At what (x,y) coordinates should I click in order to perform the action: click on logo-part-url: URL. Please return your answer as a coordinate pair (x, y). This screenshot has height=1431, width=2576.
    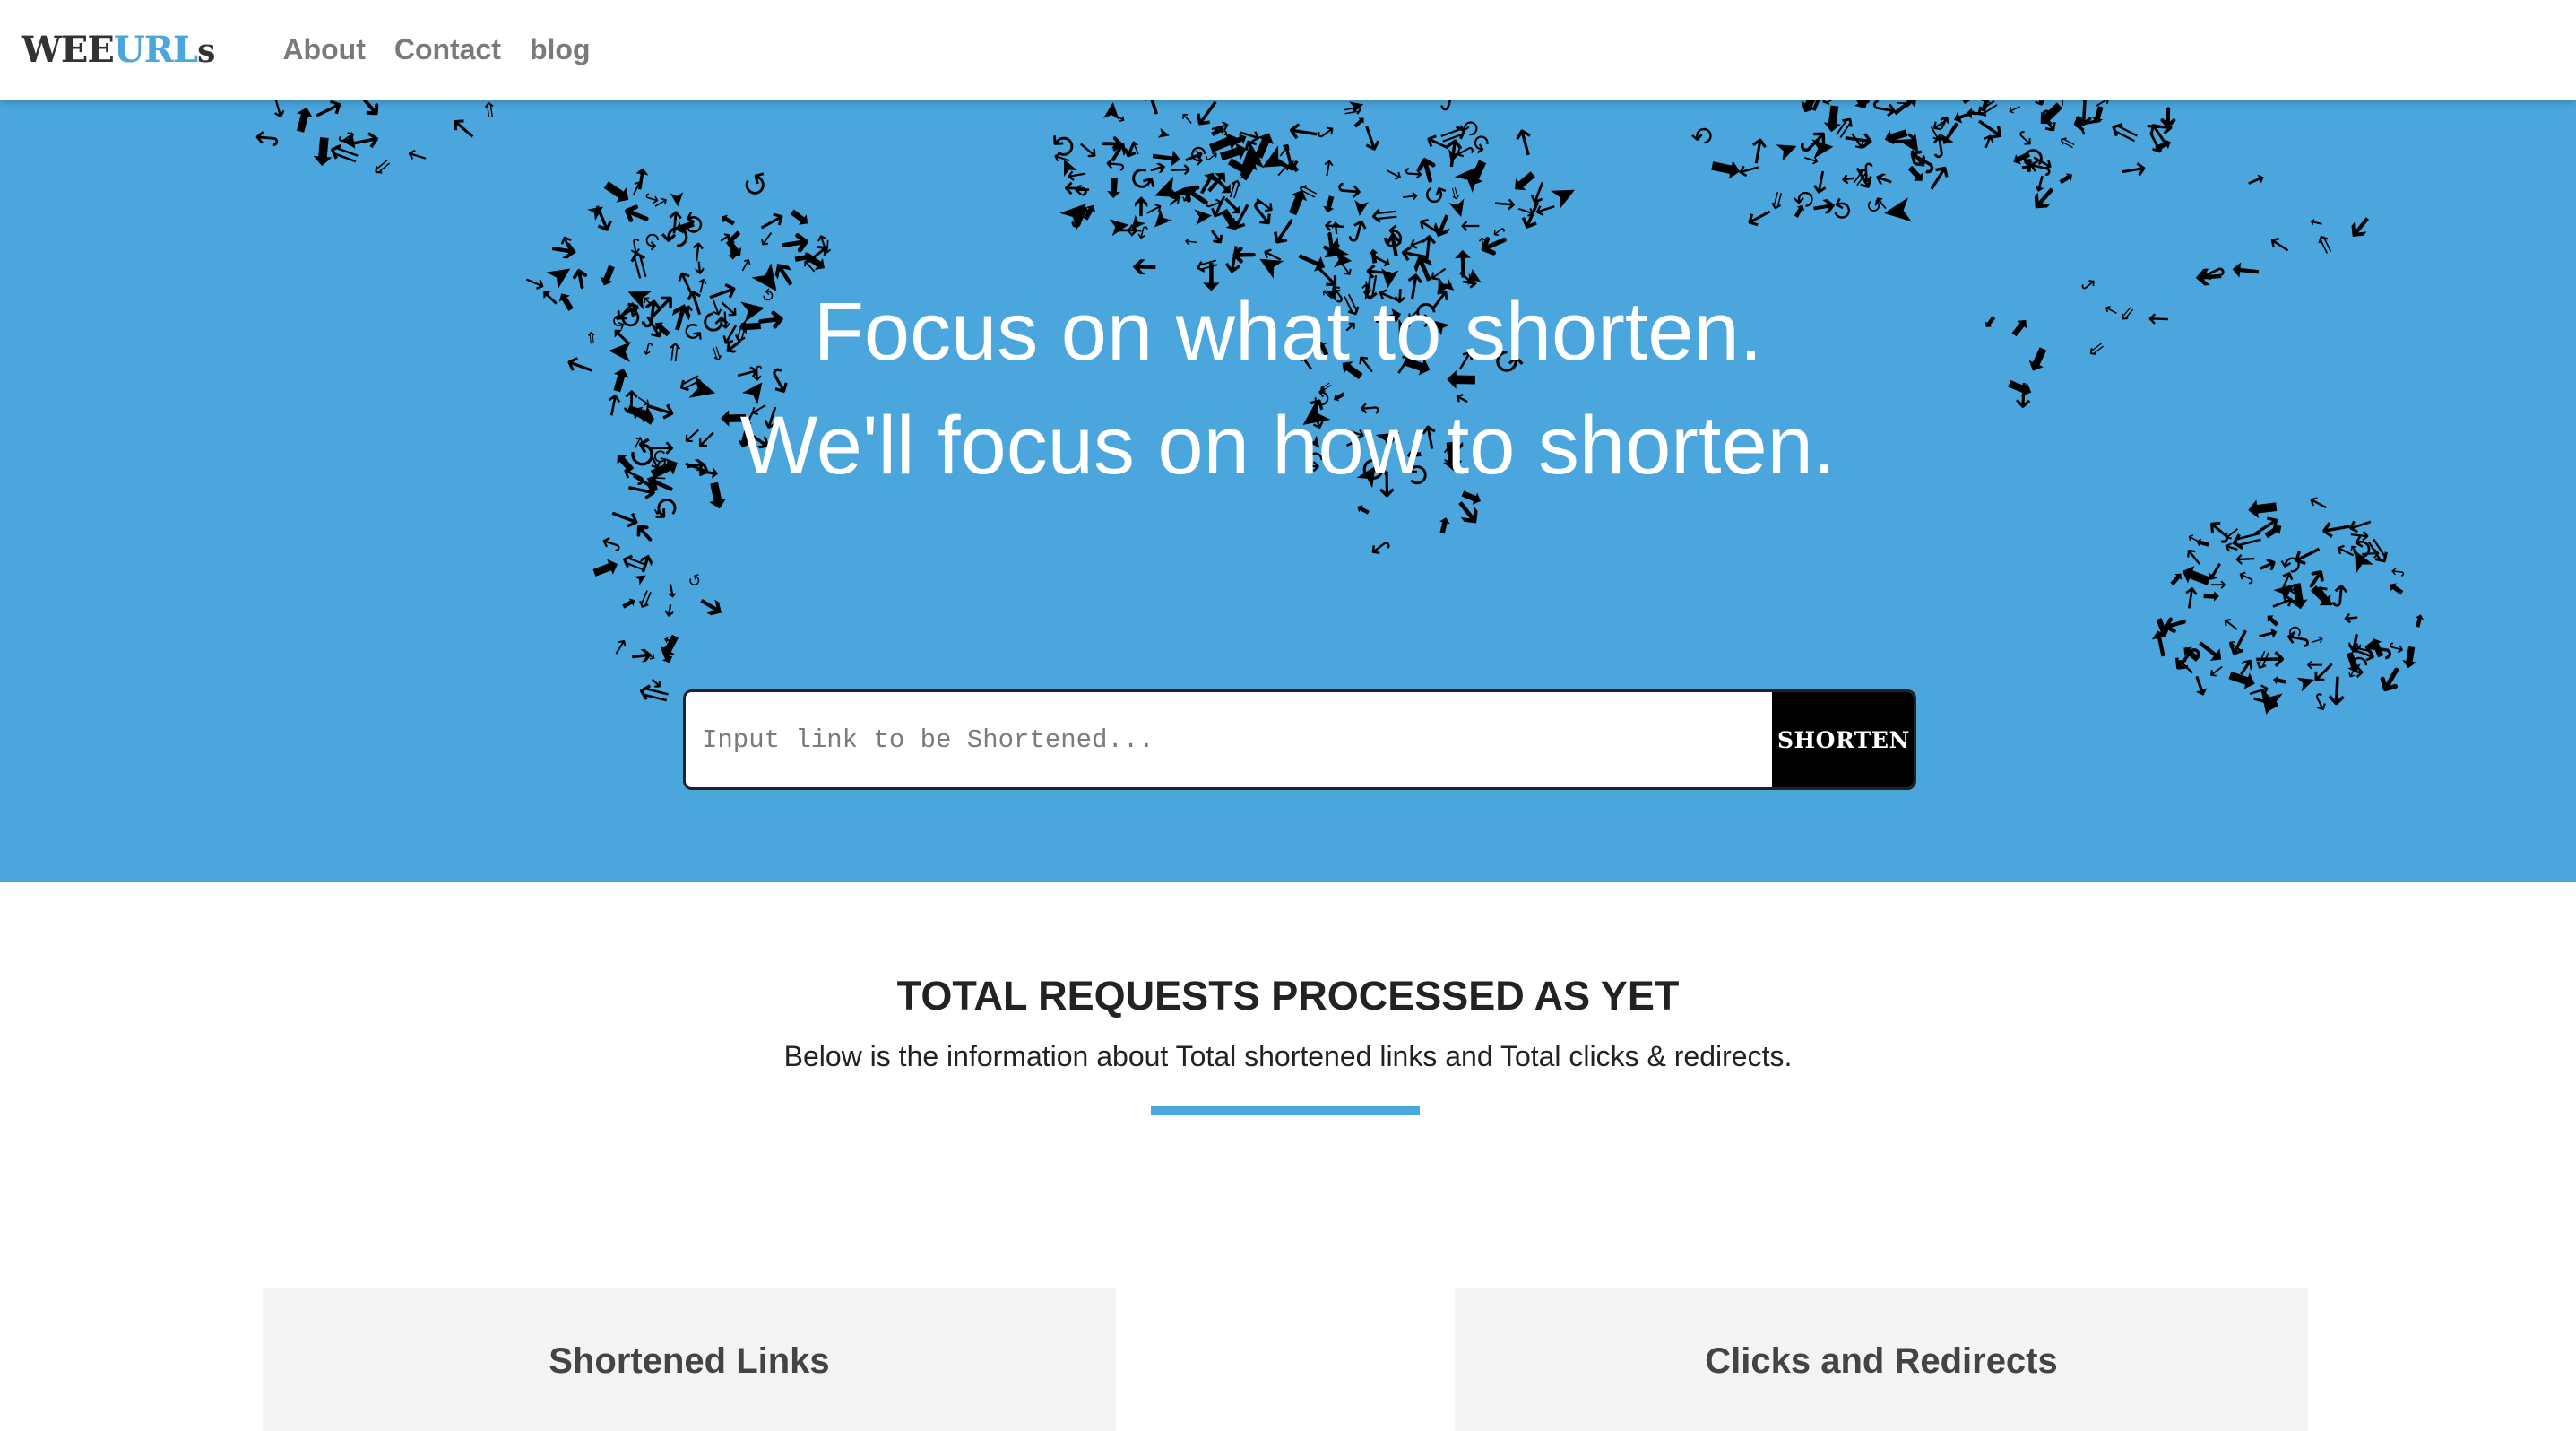
    Looking at the image, I should click on (155, 50).